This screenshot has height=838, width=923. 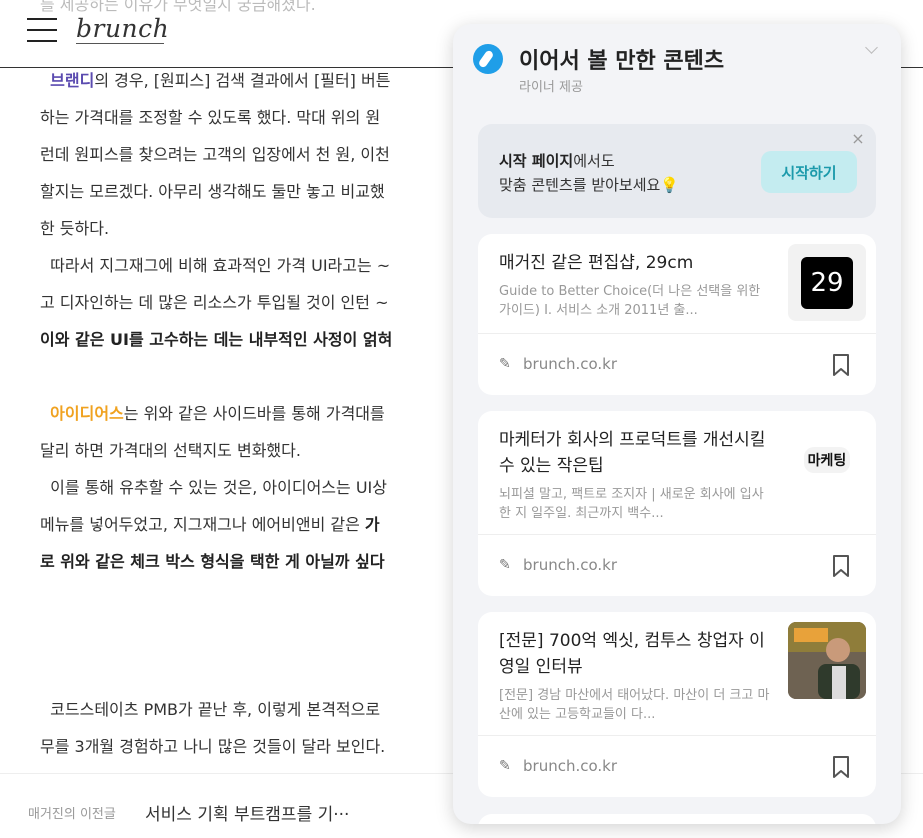 What do you see at coordinates (210, 524) in the screenshot?
I see `article-line: 메뉴를 넣어두었고, 지그재그나 에어비앤비 같은 가` at bounding box center [210, 524].